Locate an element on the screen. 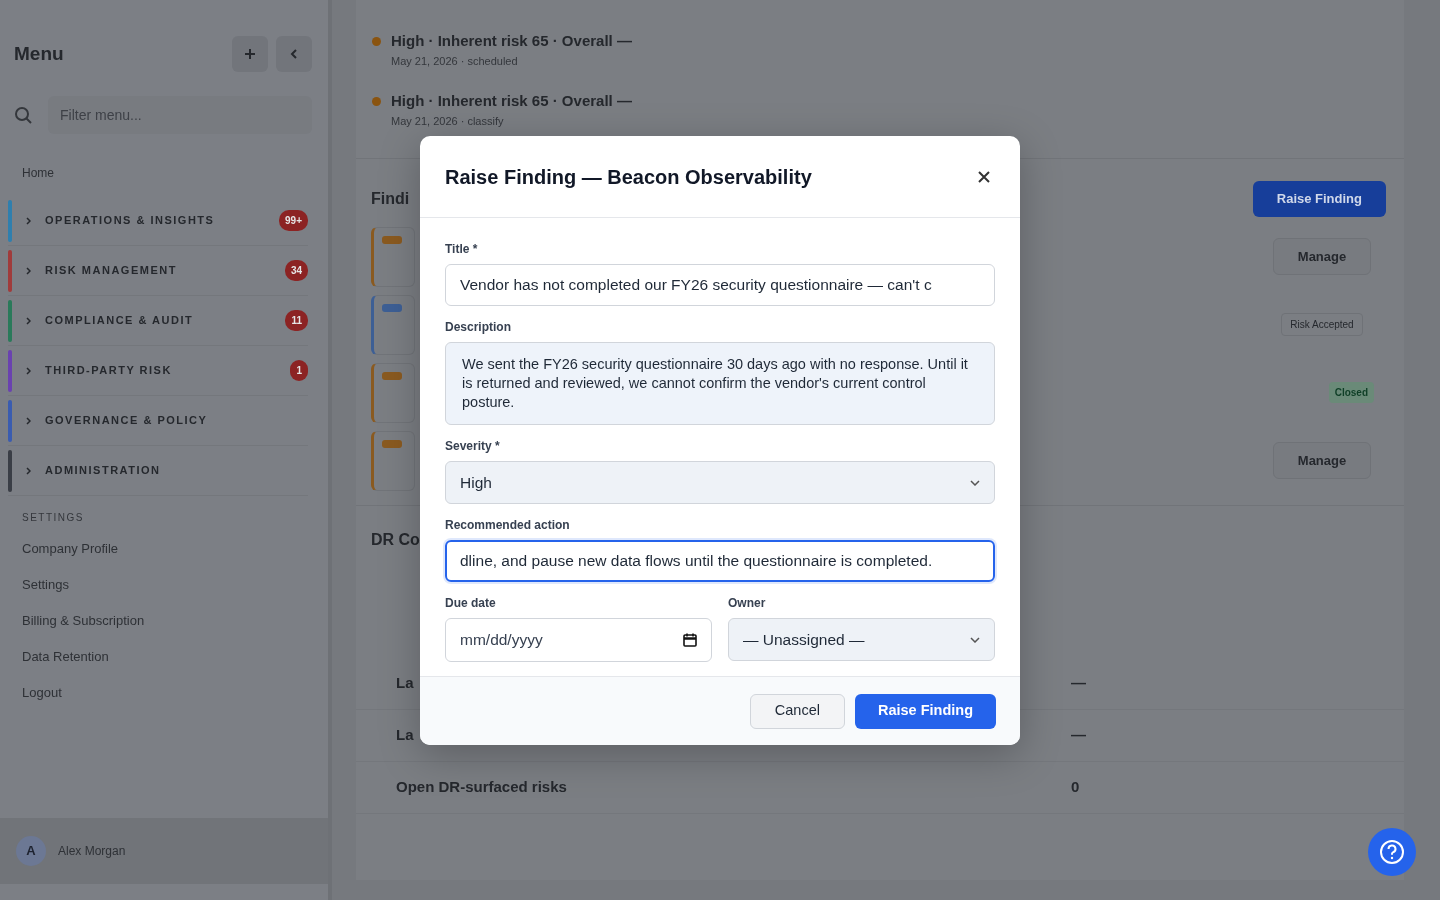 The image size is (1440, 900). collapse-button is located at coordinates (294, 54).